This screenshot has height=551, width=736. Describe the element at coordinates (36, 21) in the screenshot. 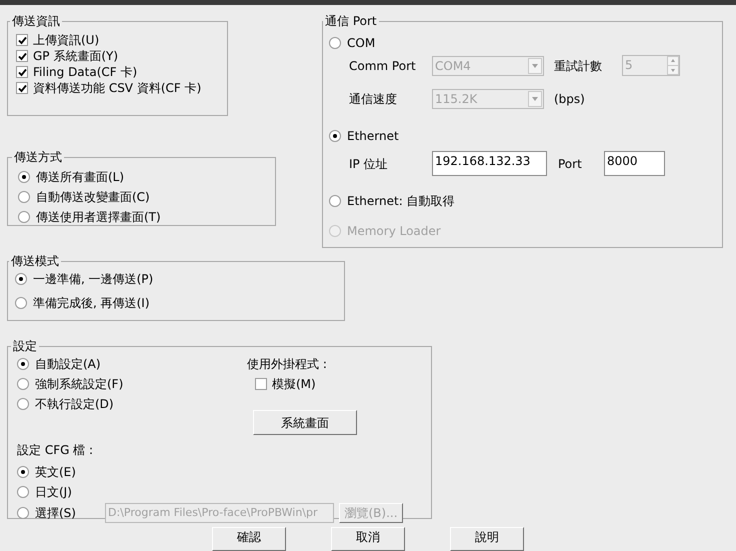

I see `group-title: 傳送資訊` at that location.